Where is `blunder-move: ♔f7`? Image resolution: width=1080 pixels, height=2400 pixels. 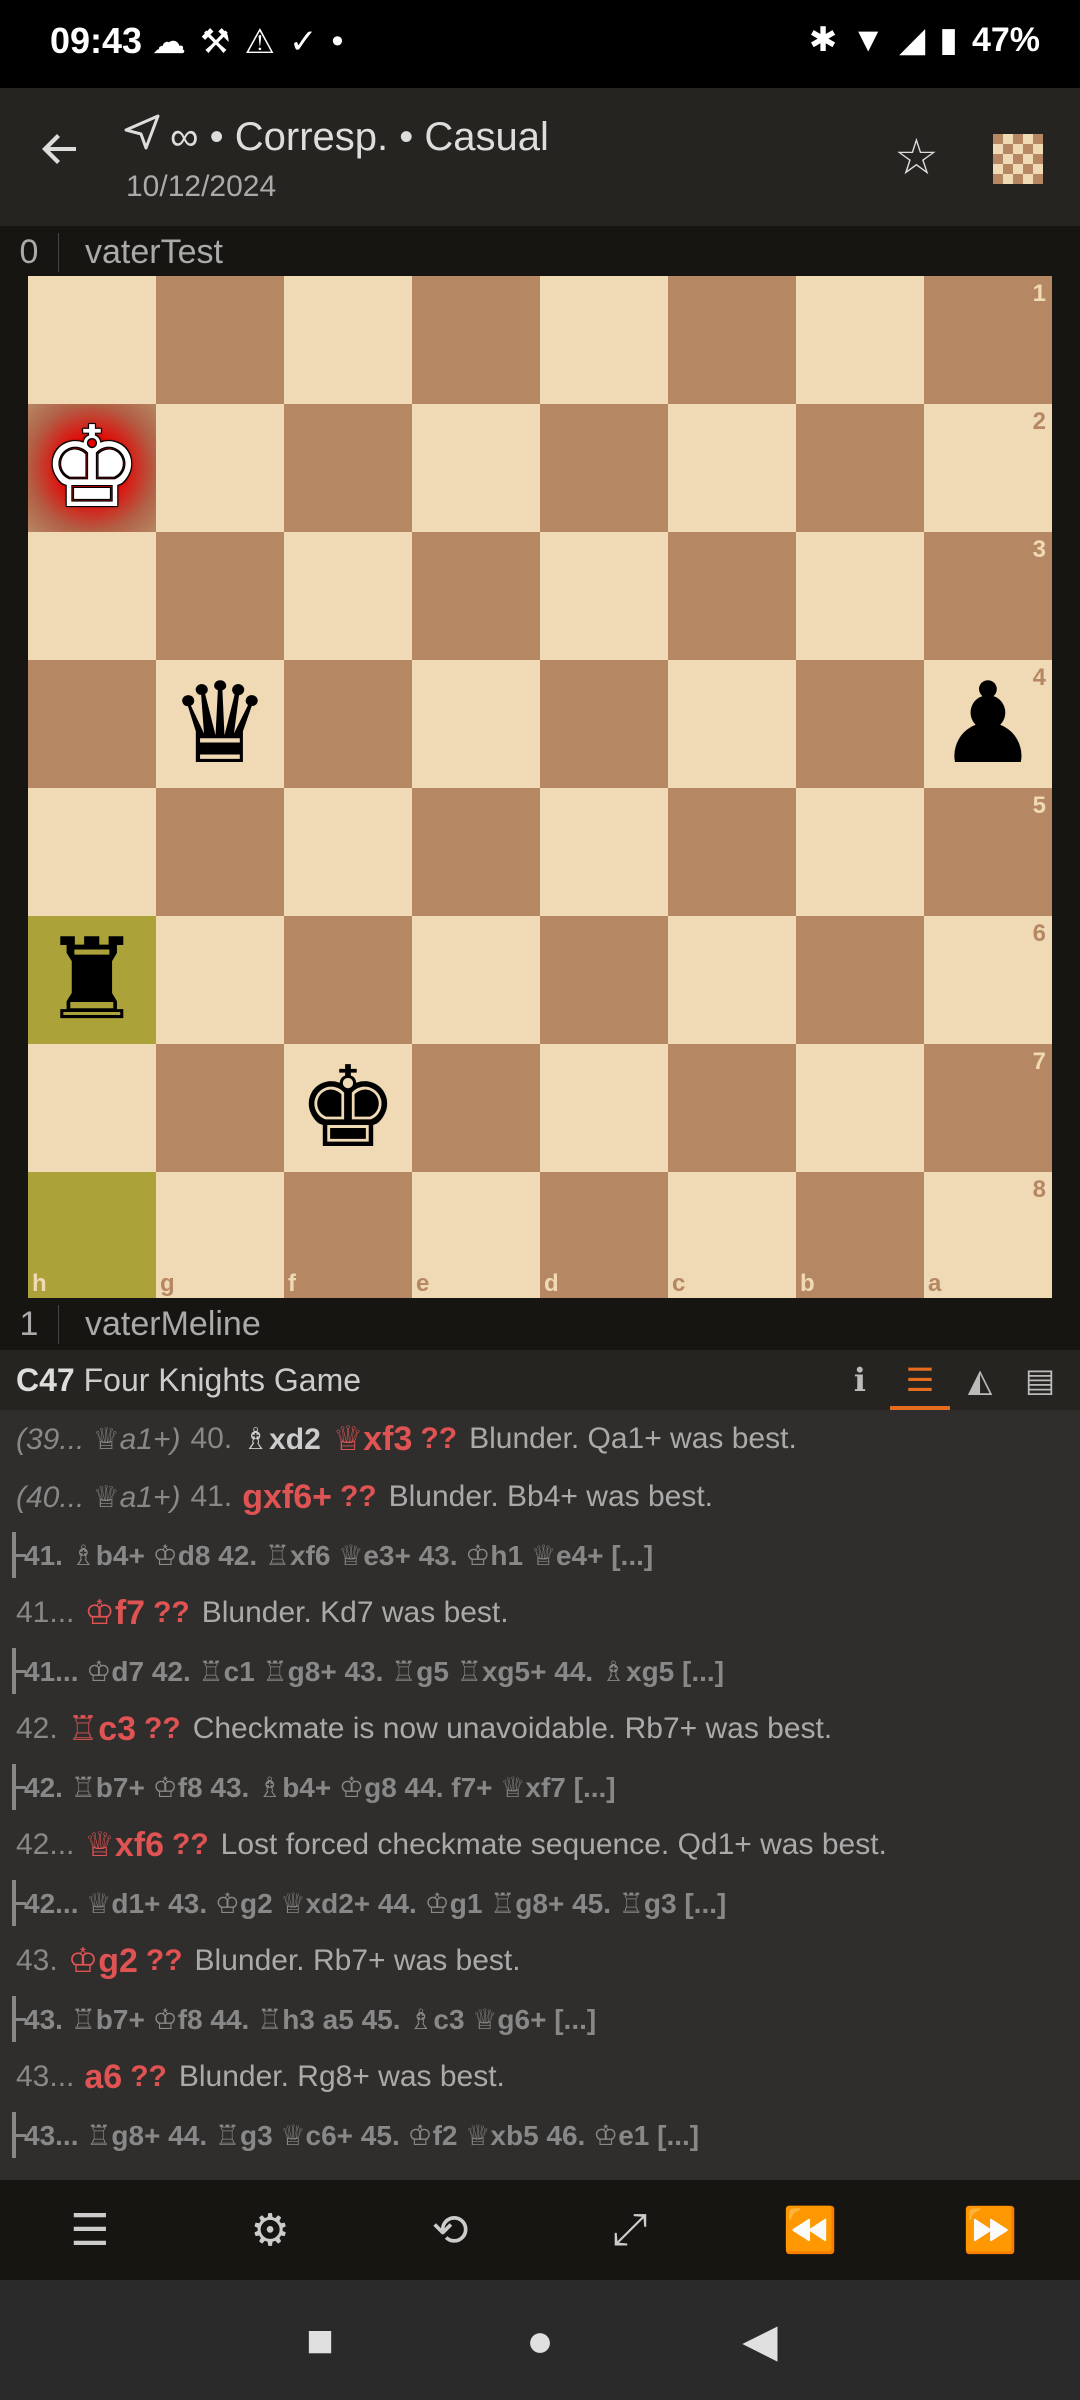 blunder-move: ♔f7 is located at coordinates (114, 1613).